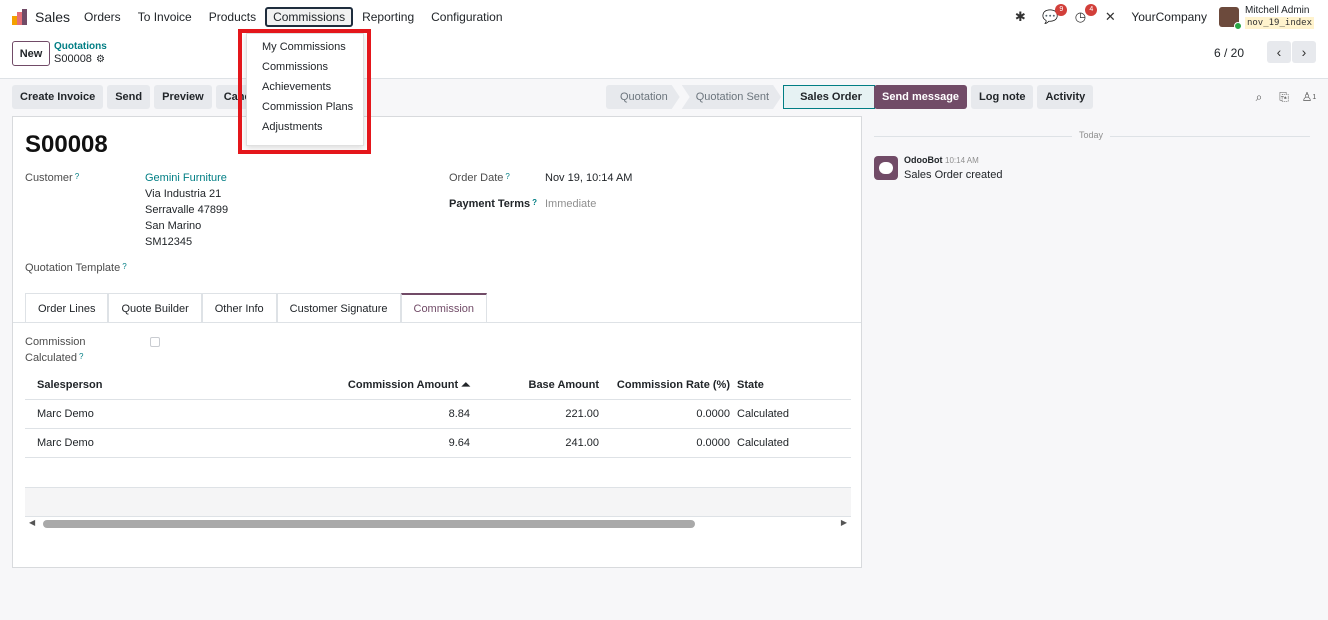  Describe the element at coordinates (664, 385) in the screenshot. I see `column-header-commission-rate: Commission Rate (%)` at that location.